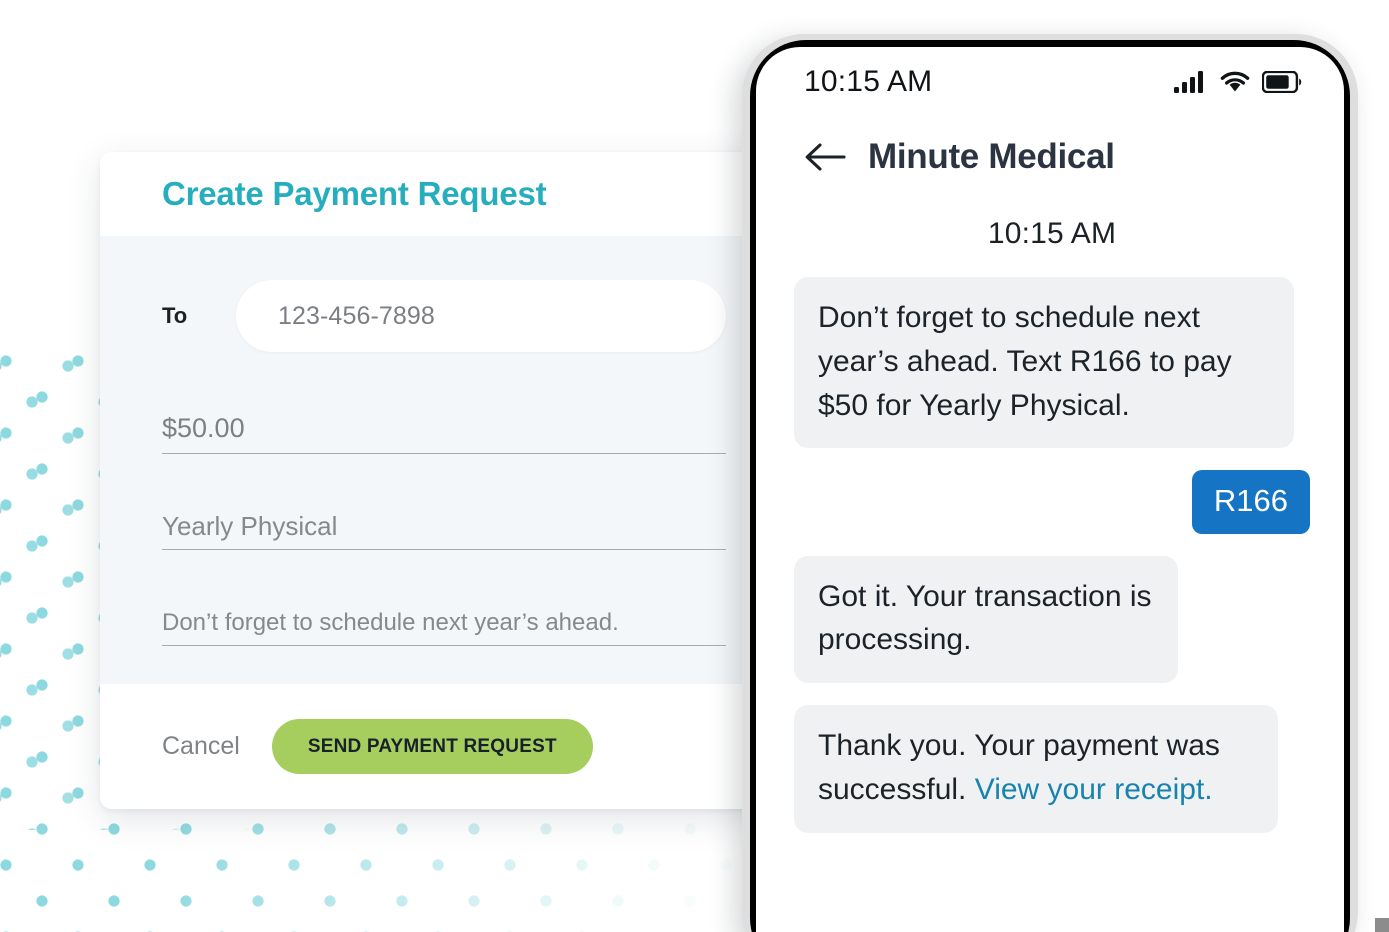  I want to click on message-row-outgoing-1: R166, so click(1052, 502).